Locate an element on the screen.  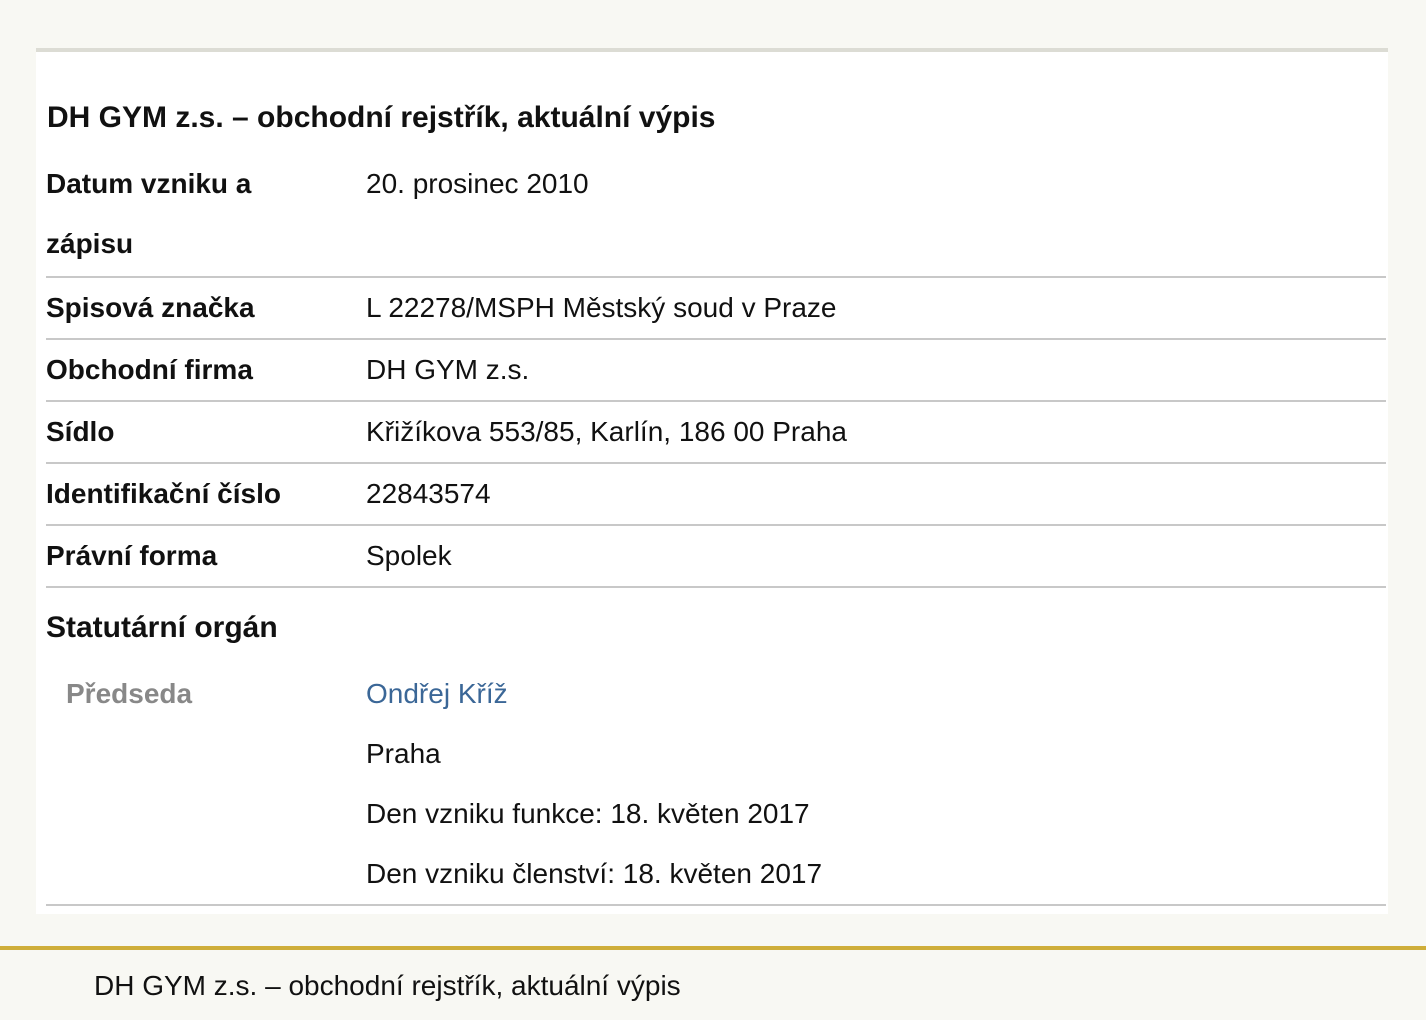
member-role: Předseda is located at coordinates (129, 693).